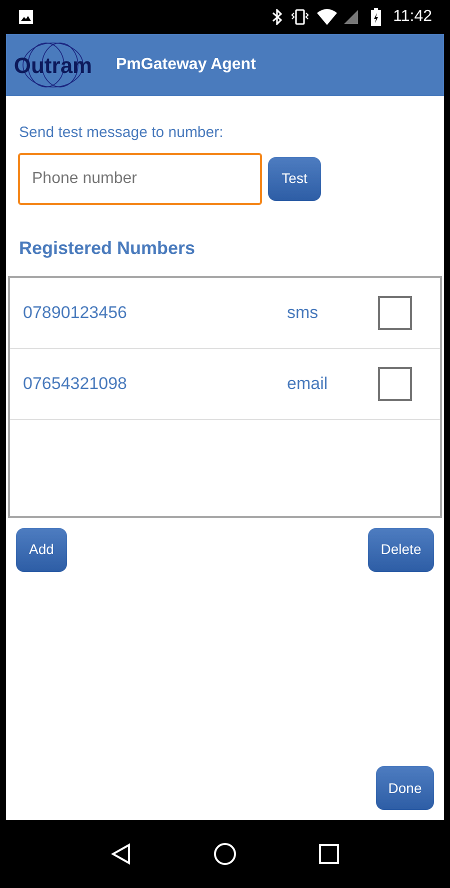  What do you see at coordinates (140, 178) in the screenshot?
I see `phone-number-field: Phone number` at bounding box center [140, 178].